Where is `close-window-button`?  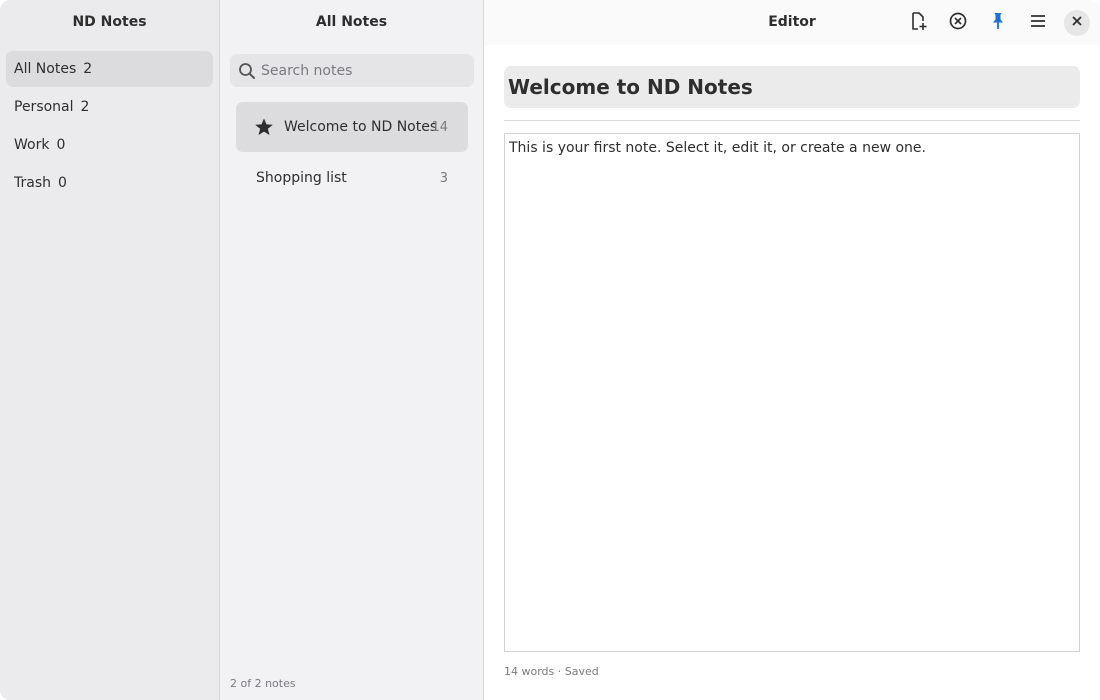
close-window-button is located at coordinates (1077, 23).